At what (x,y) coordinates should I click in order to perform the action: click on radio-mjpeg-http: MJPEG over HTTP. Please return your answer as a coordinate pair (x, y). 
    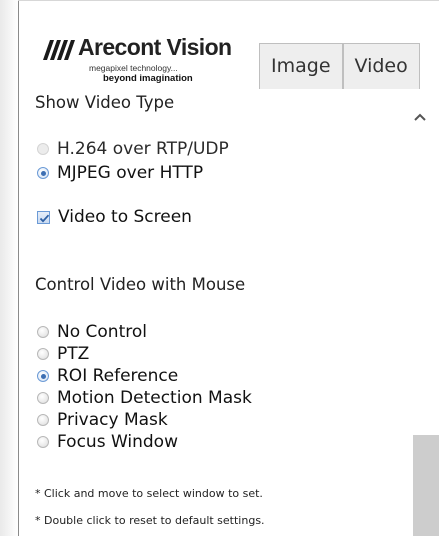
    Looking at the image, I should click on (120, 173).